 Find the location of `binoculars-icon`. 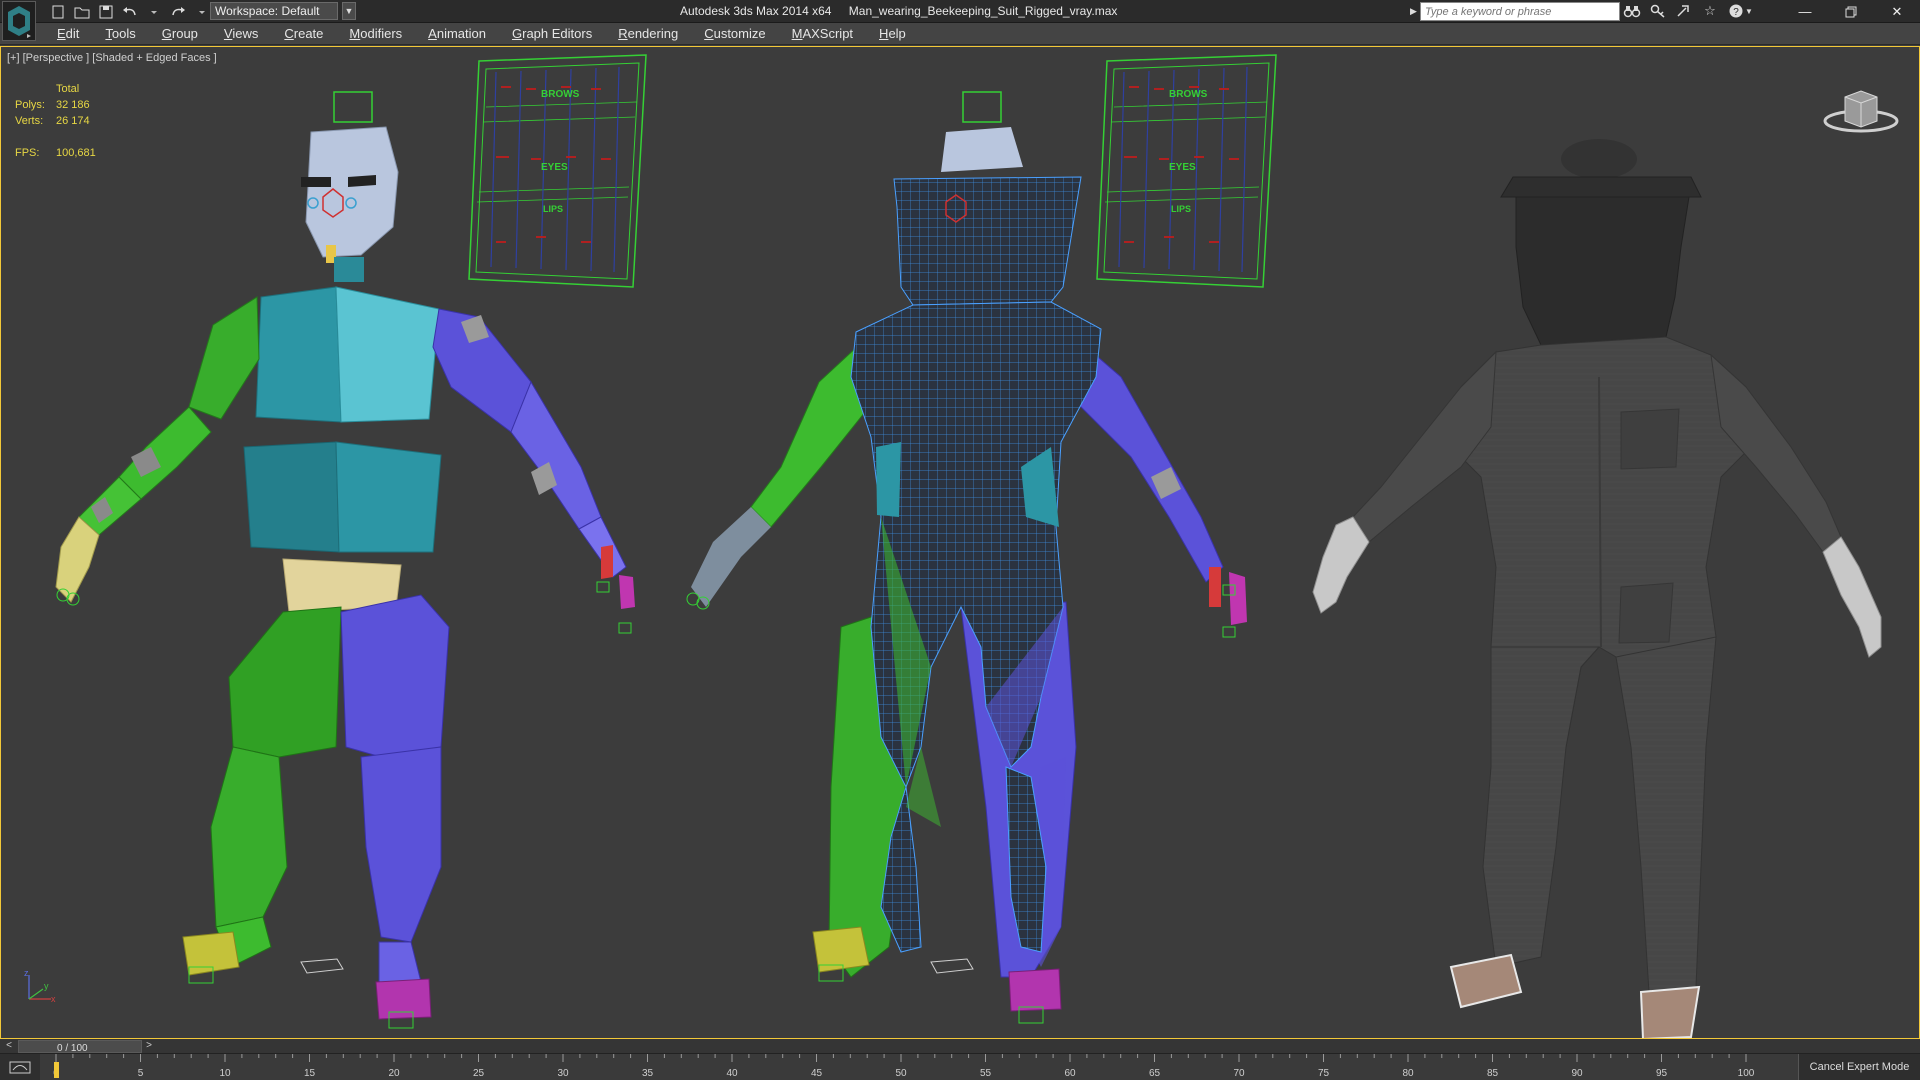

binoculars-icon is located at coordinates (1632, 11).